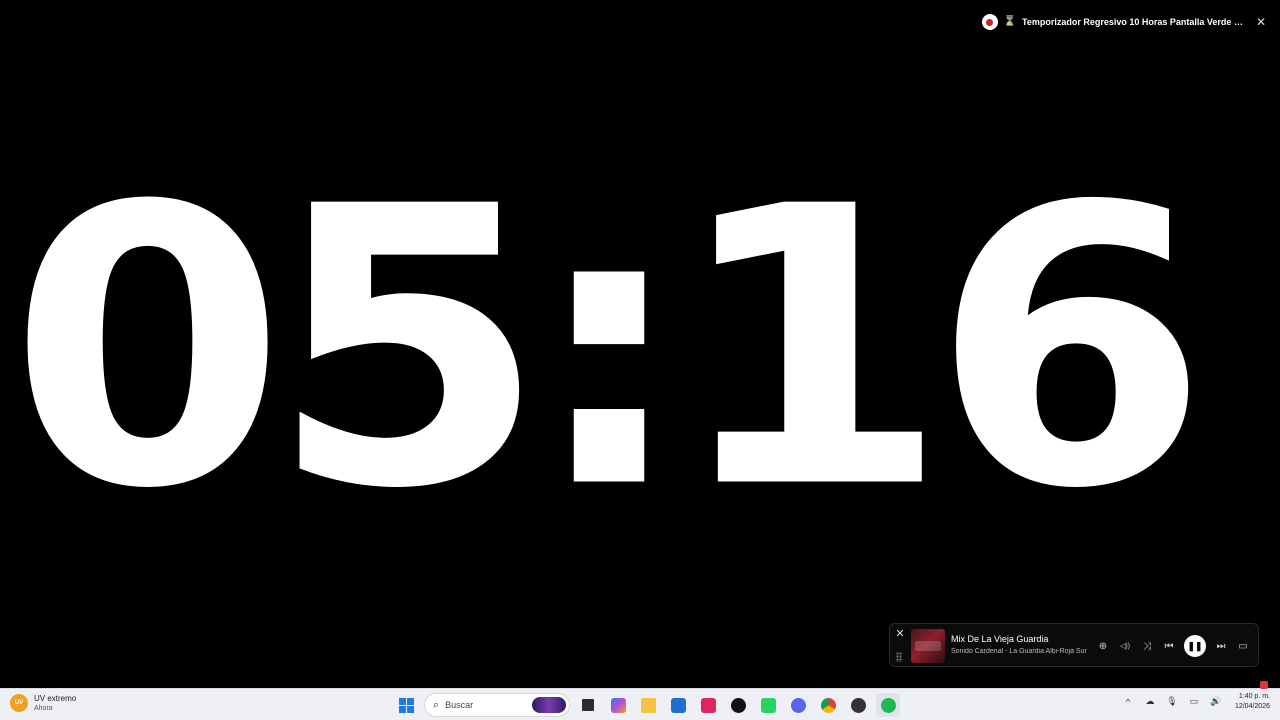 The height and width of the screenshot is (720, 1280). Describe the element at coordinates (497, 705) in the screenshot. I see `search-input: ⌕ Buscar` at that location.